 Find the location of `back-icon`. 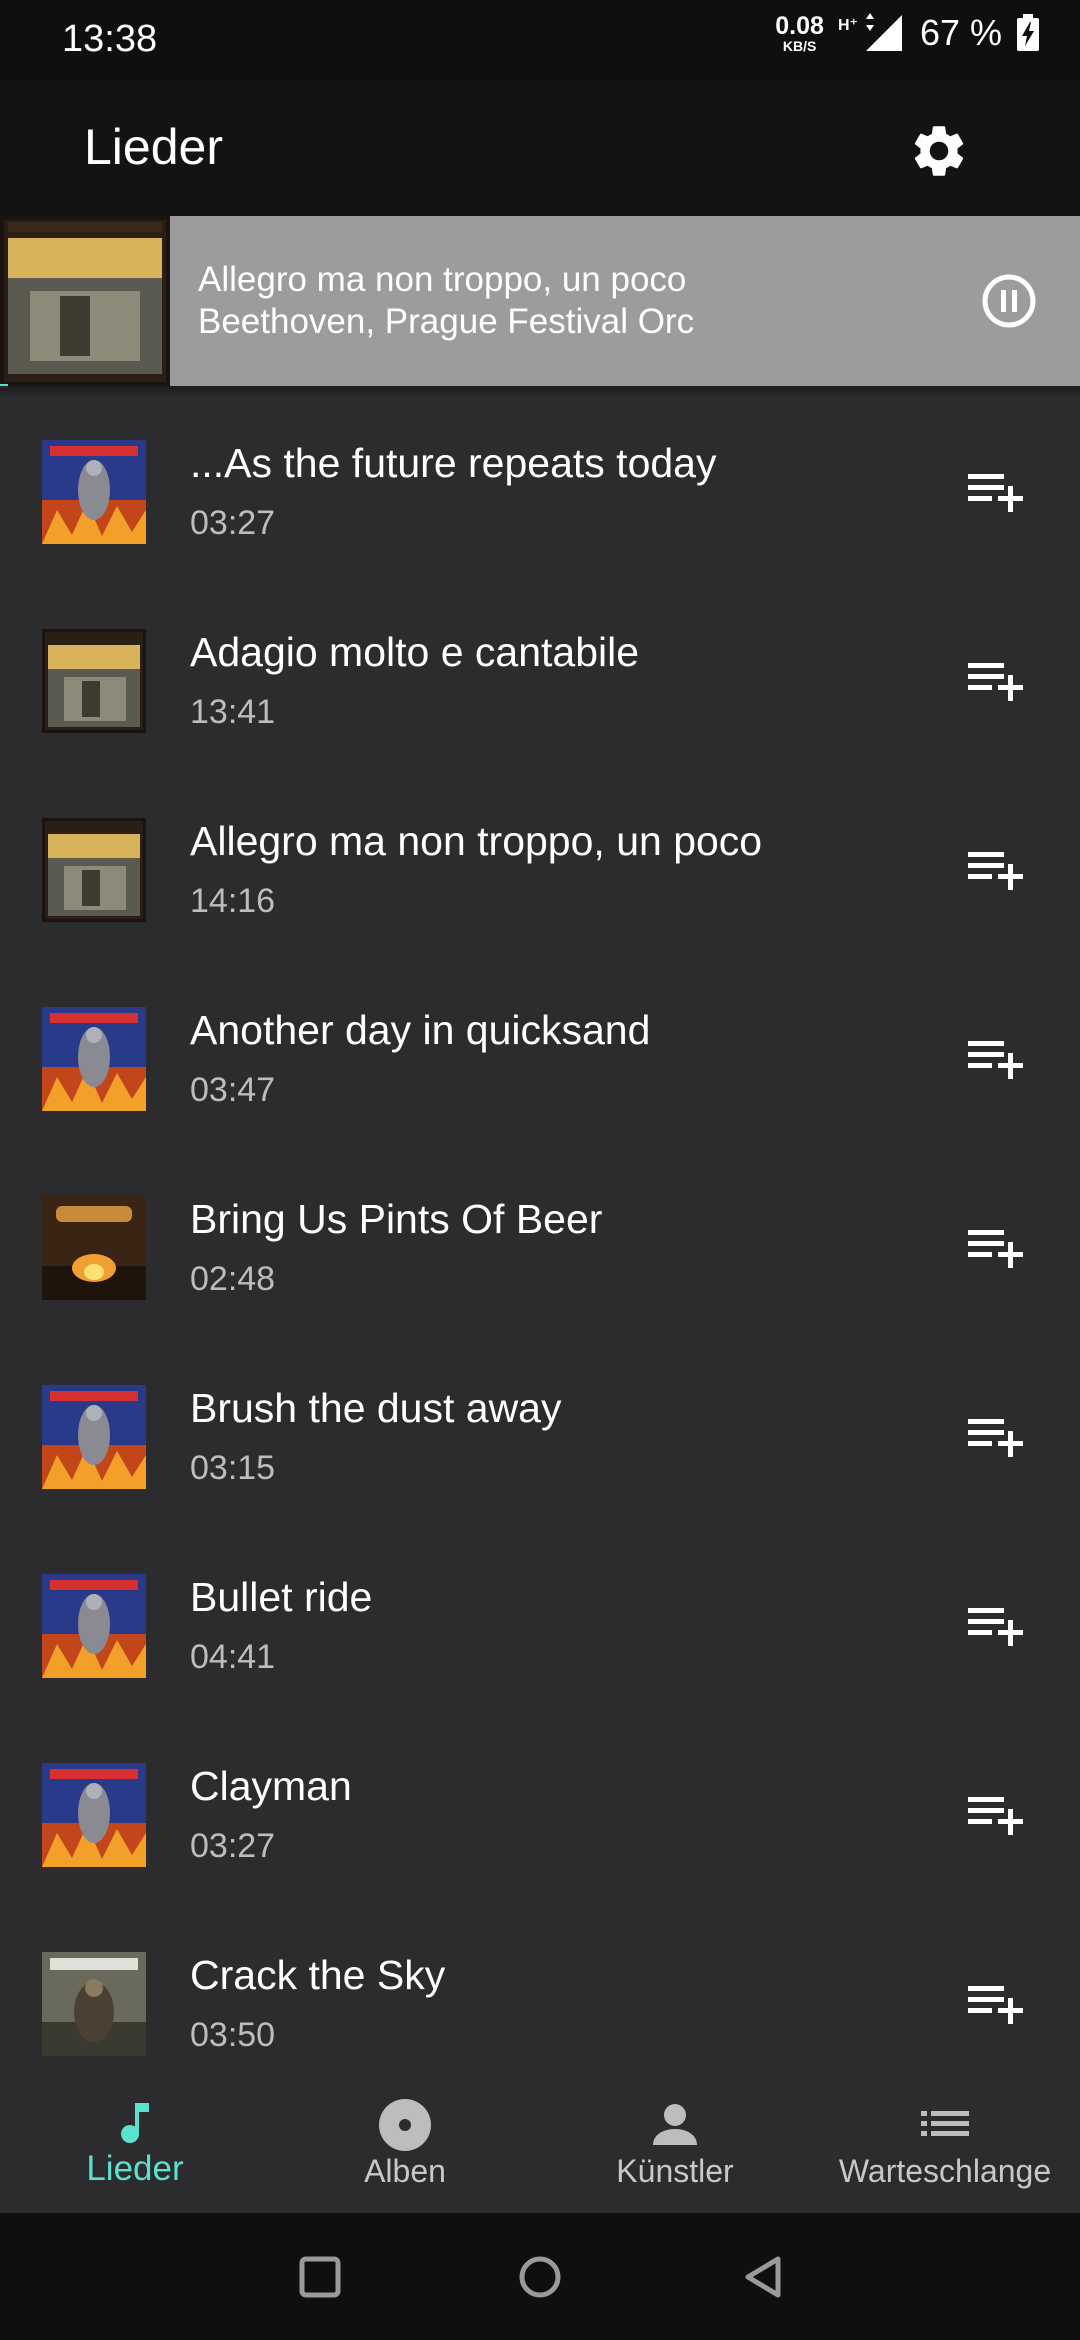

back-icon is located at coordinates (764, 2277).